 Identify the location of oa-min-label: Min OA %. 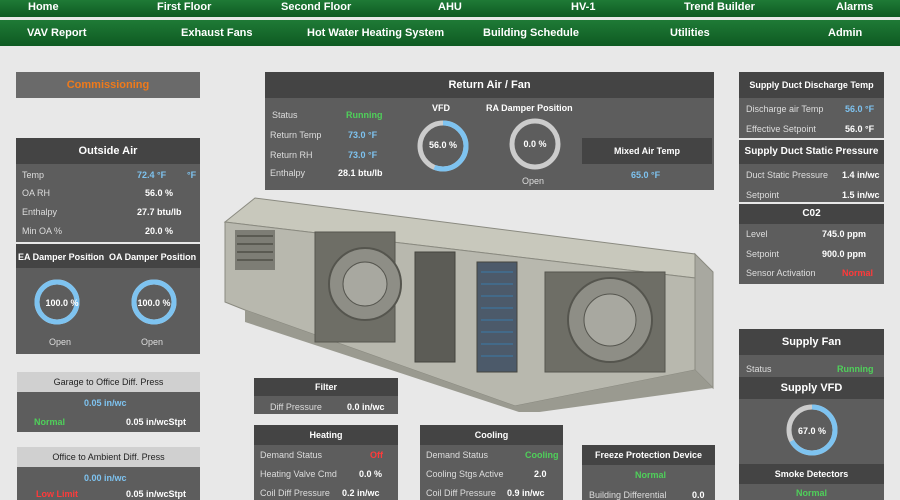
(42, 231).